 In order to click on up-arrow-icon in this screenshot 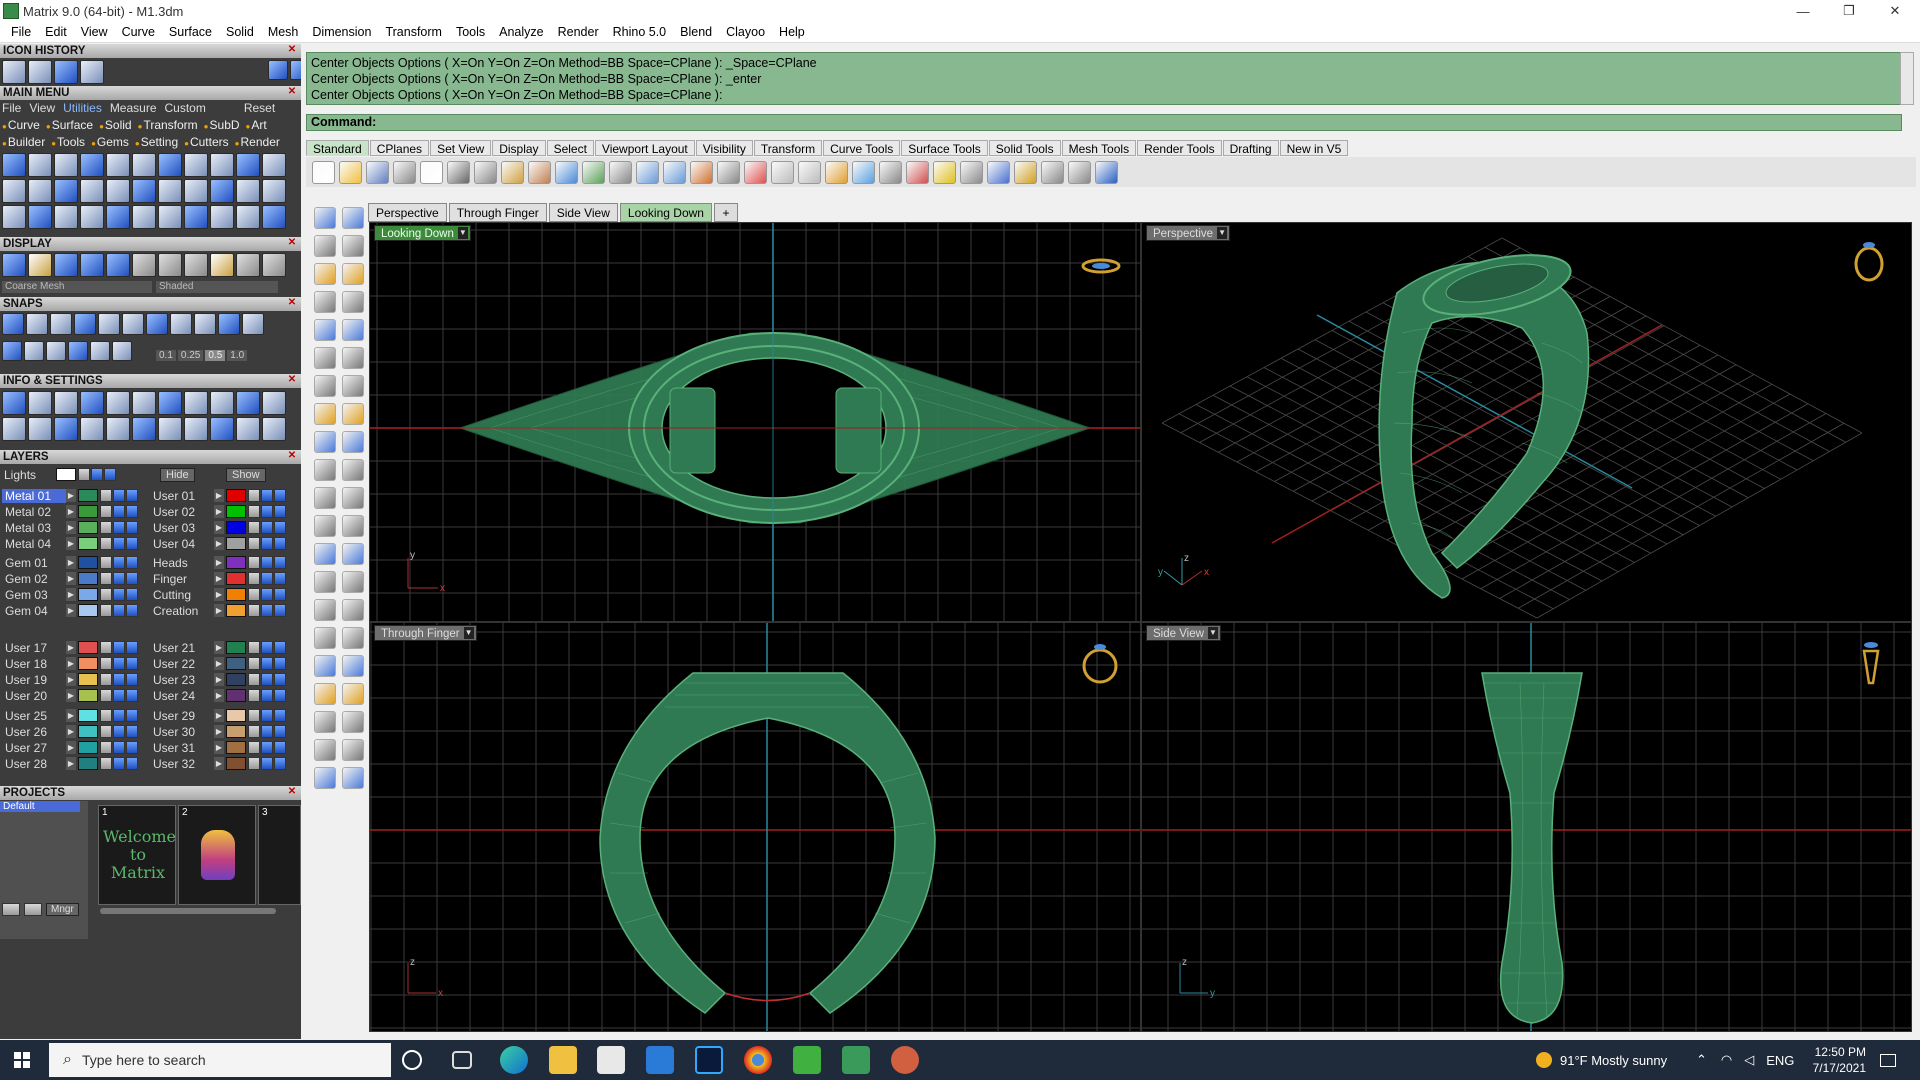, I will do `click(33, 909)`.